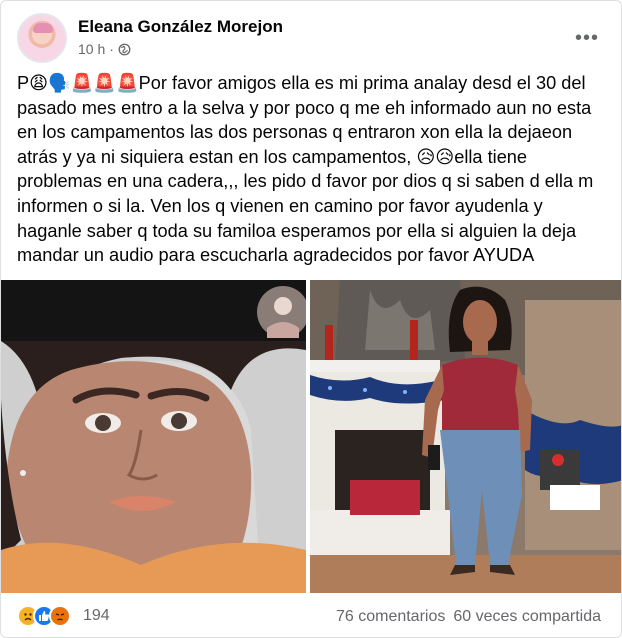 Image resolution: width=622 pixels, height=638 pixels. Describe the element at coordinates (96, 615) in the screenshot. I see `reaction-count: 194` at that location.